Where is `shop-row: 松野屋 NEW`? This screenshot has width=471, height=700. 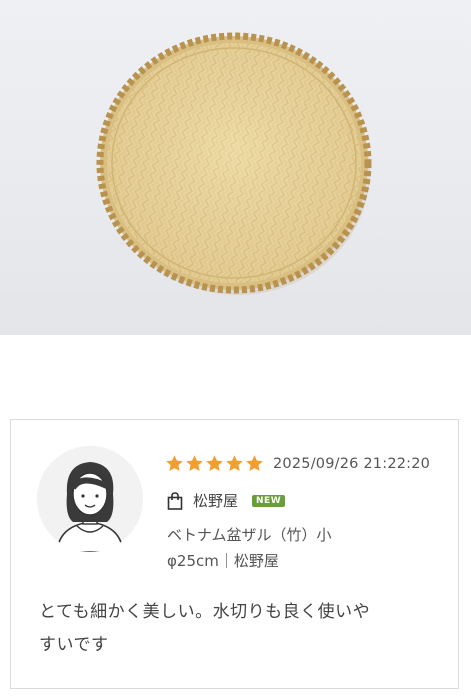
shop-row: 松野屋 NEW is located at coordinates (226, 500).